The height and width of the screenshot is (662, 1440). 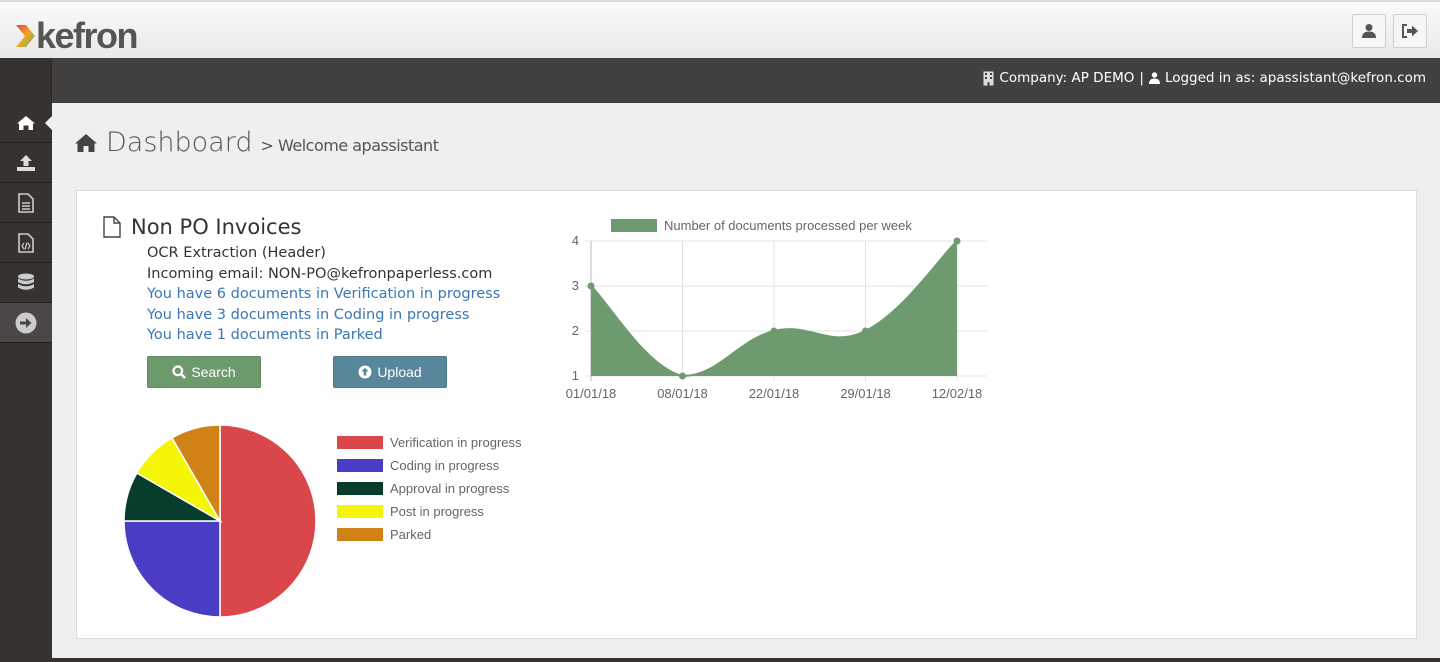 I want to click on sidebar-item-home, so click(x=26, y=123).